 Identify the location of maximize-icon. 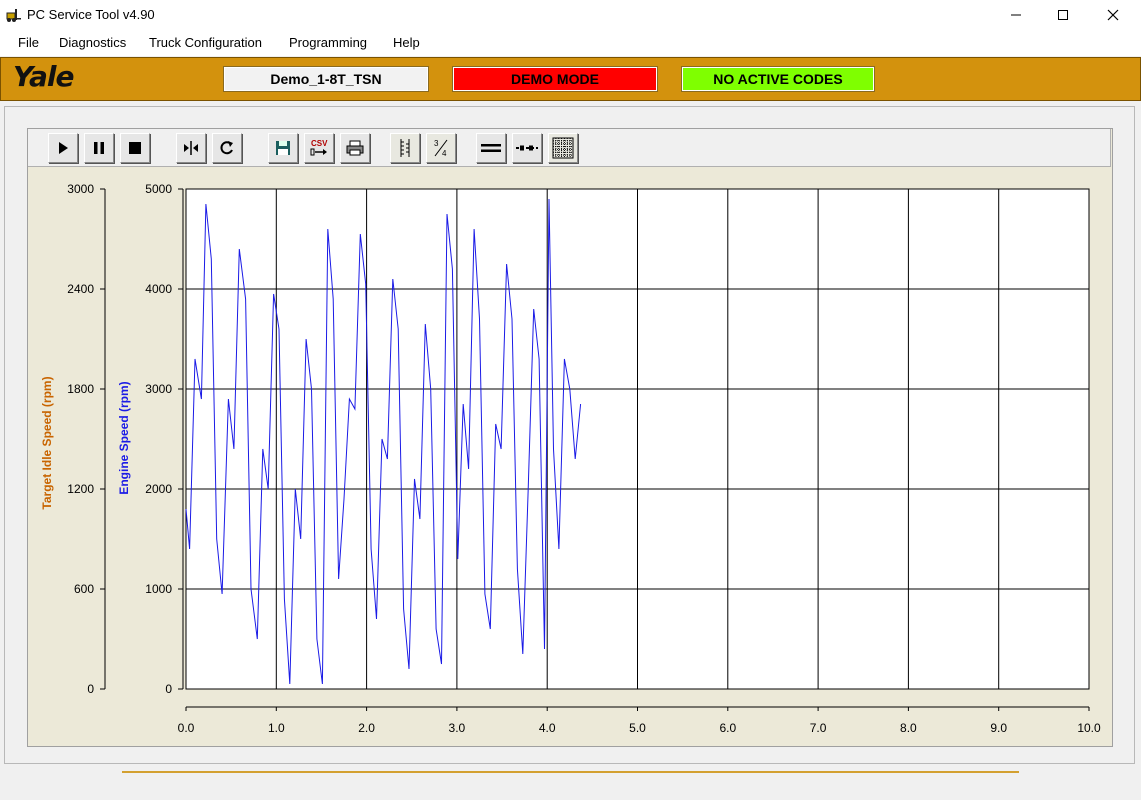
(1063, 15).